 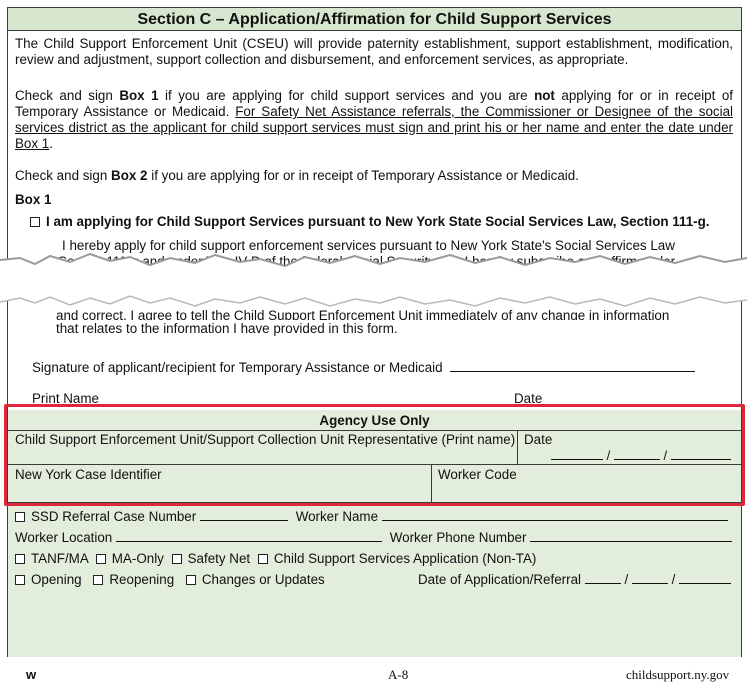 What do you see at coordinates (129, 175) in the screenshot?
I see `box2-ref: Box 2` at bounding box center [129, 175].